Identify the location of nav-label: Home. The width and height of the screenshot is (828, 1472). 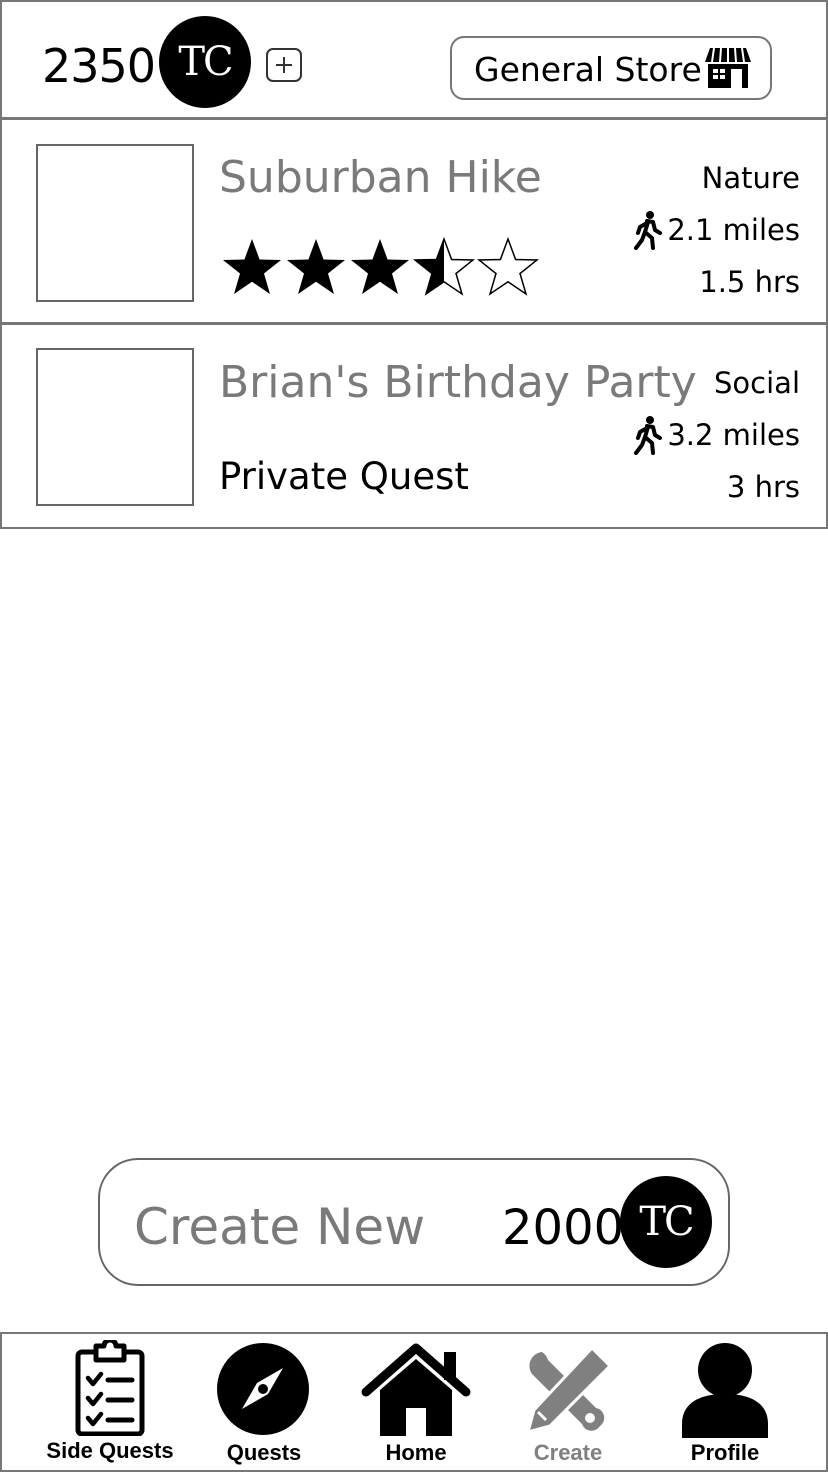
(416, 1452).